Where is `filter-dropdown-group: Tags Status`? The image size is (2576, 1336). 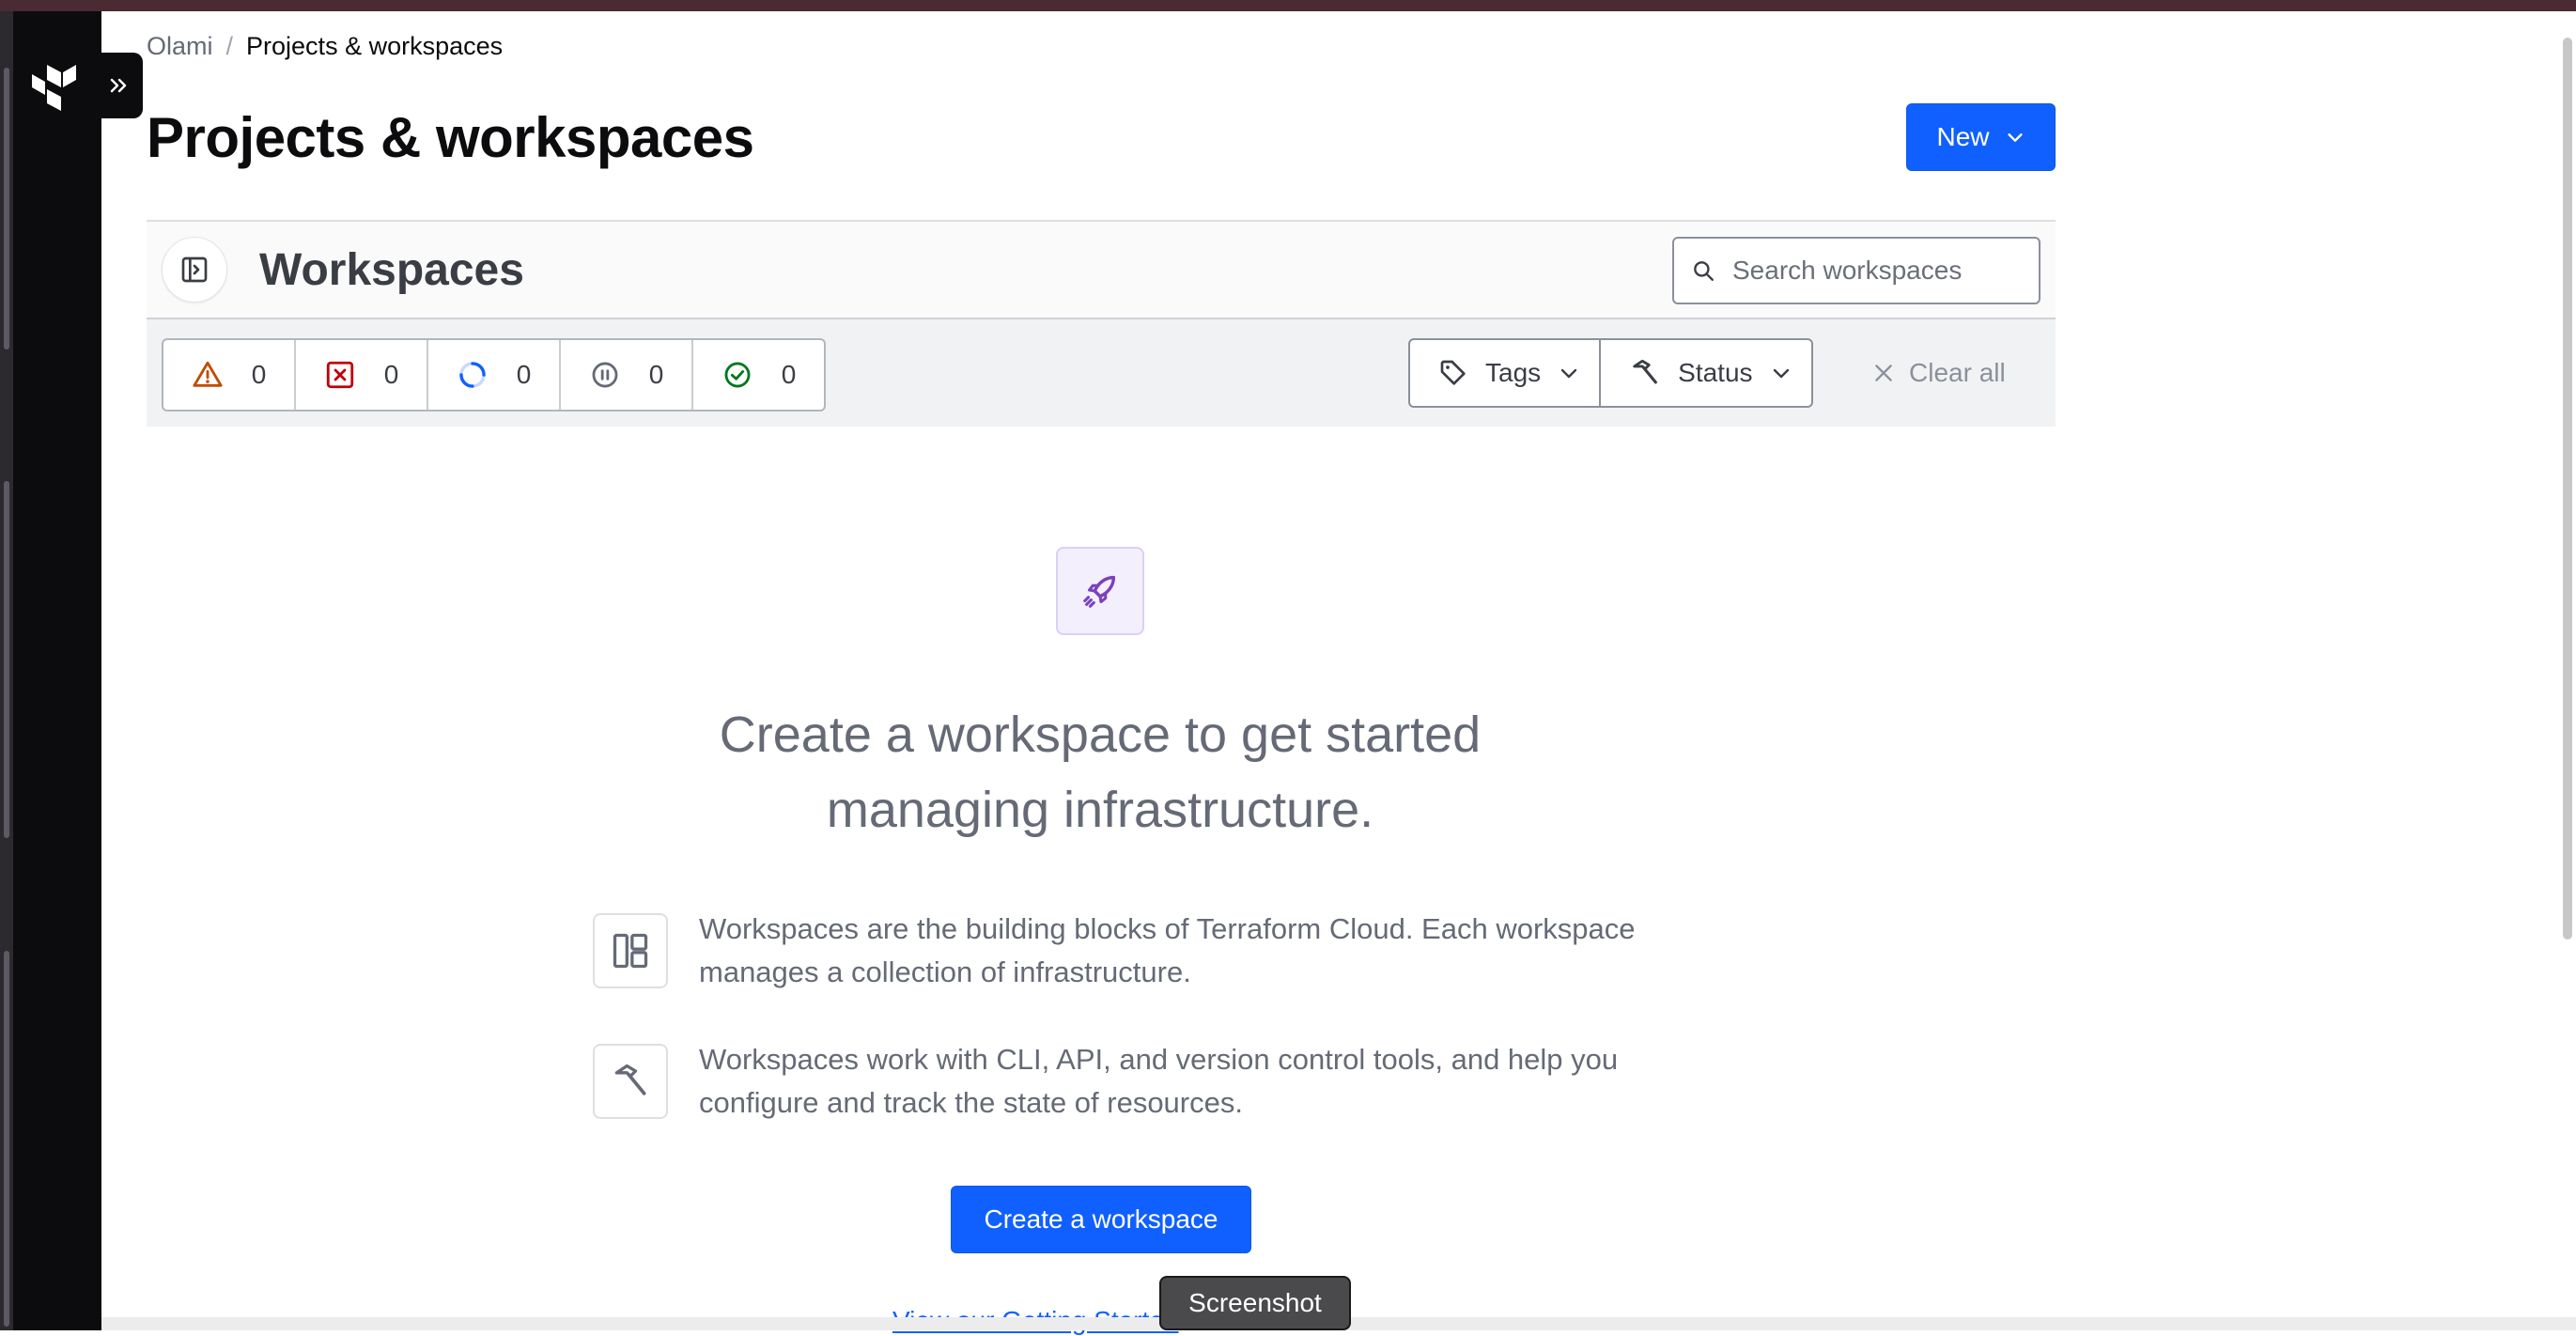
filter-dropdown-group: Tags Status is located at coordinates (1610, 373).